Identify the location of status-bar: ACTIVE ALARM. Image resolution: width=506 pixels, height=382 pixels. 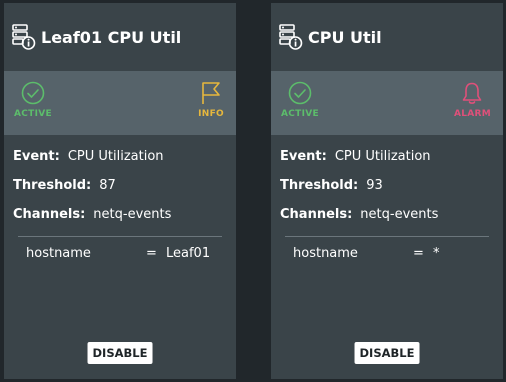
(387, 103).